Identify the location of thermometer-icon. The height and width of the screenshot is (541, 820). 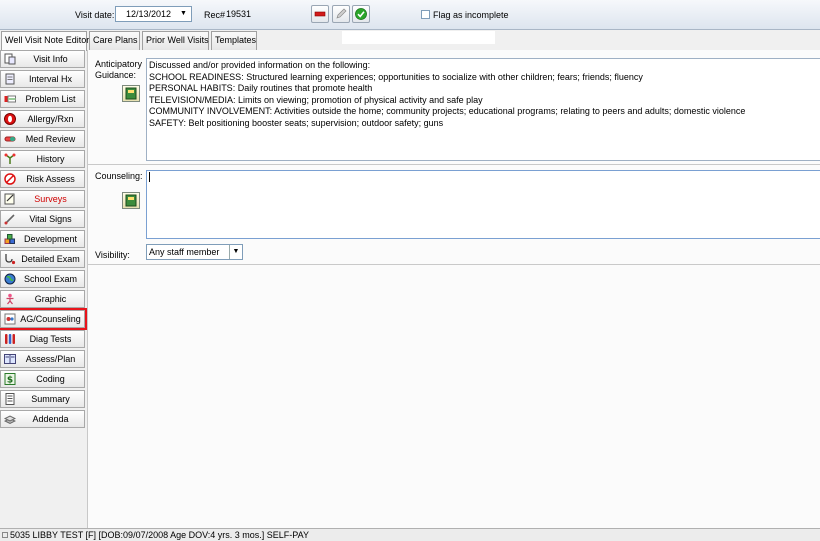
(9, 219).